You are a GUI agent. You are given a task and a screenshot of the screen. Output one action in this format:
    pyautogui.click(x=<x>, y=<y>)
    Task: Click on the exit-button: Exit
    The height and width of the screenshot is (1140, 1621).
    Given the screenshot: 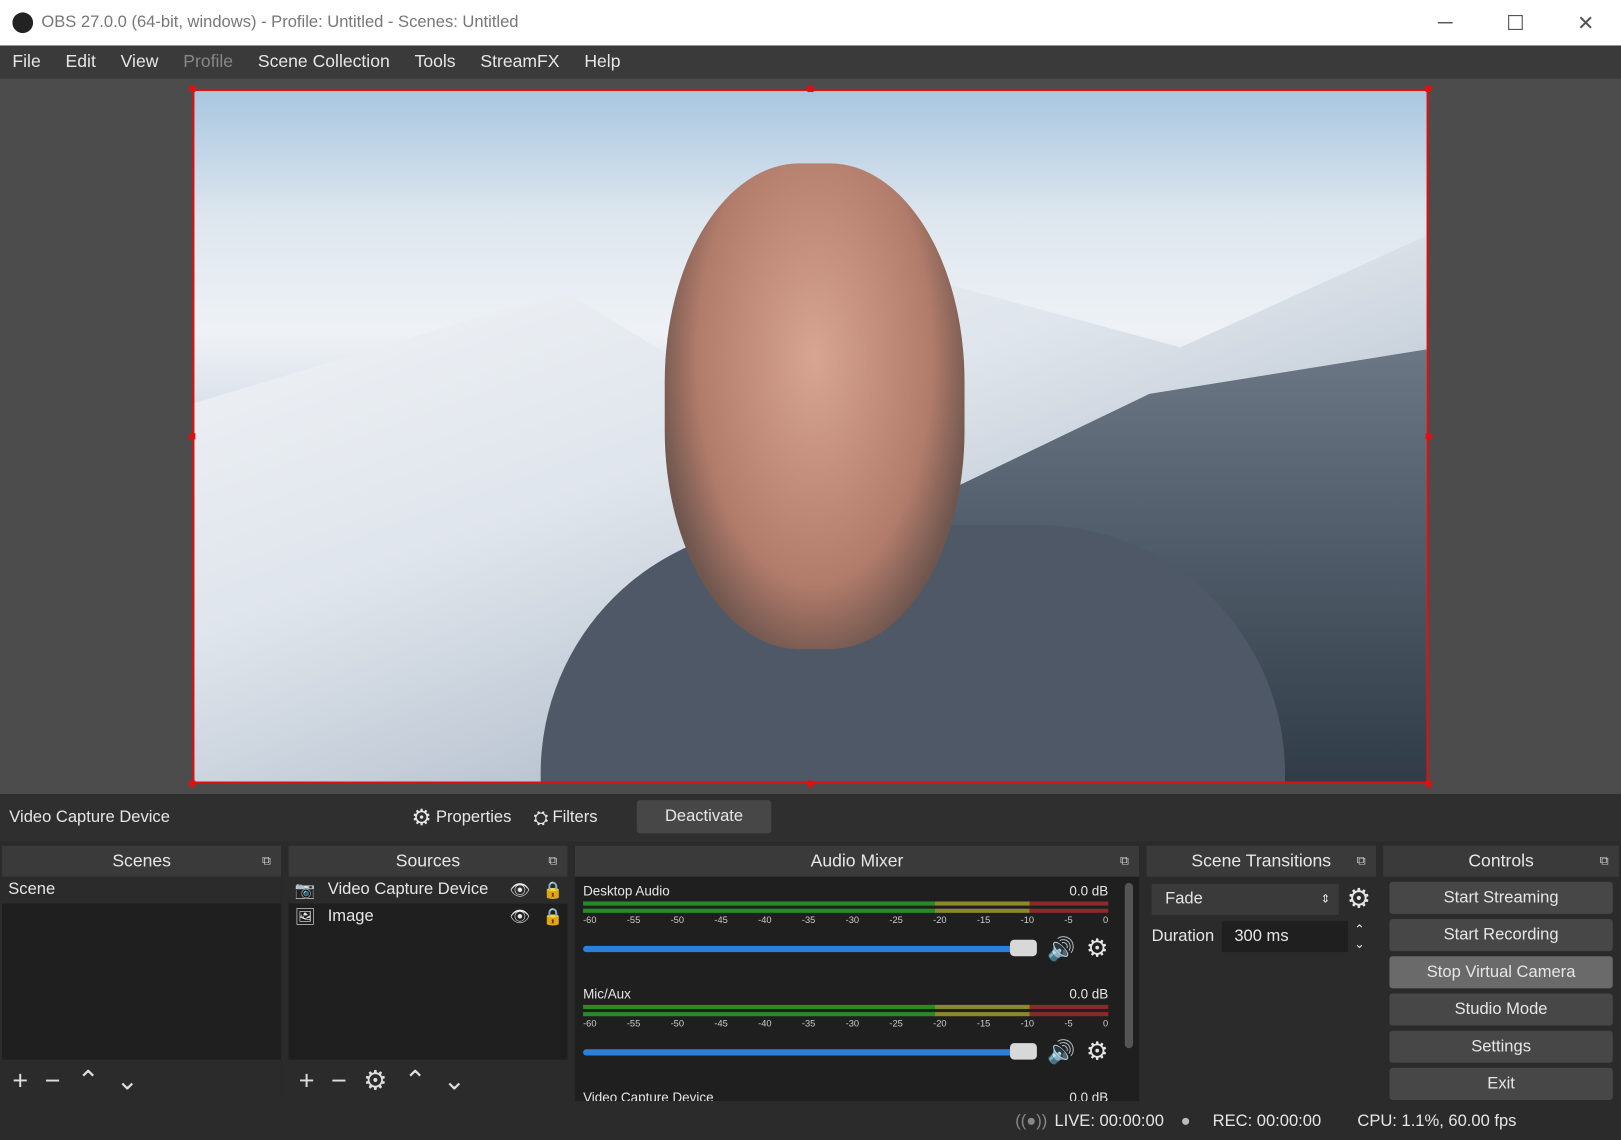 What is the action you would take?
    pyautogui.click(x=1501, y=1083)
    